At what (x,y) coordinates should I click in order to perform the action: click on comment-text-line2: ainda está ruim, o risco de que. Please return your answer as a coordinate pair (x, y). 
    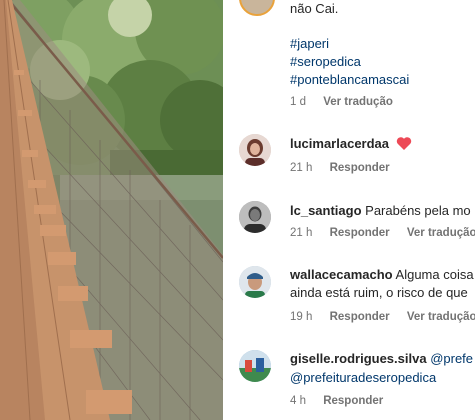
    Looking at the image, I should click on (379, 292).